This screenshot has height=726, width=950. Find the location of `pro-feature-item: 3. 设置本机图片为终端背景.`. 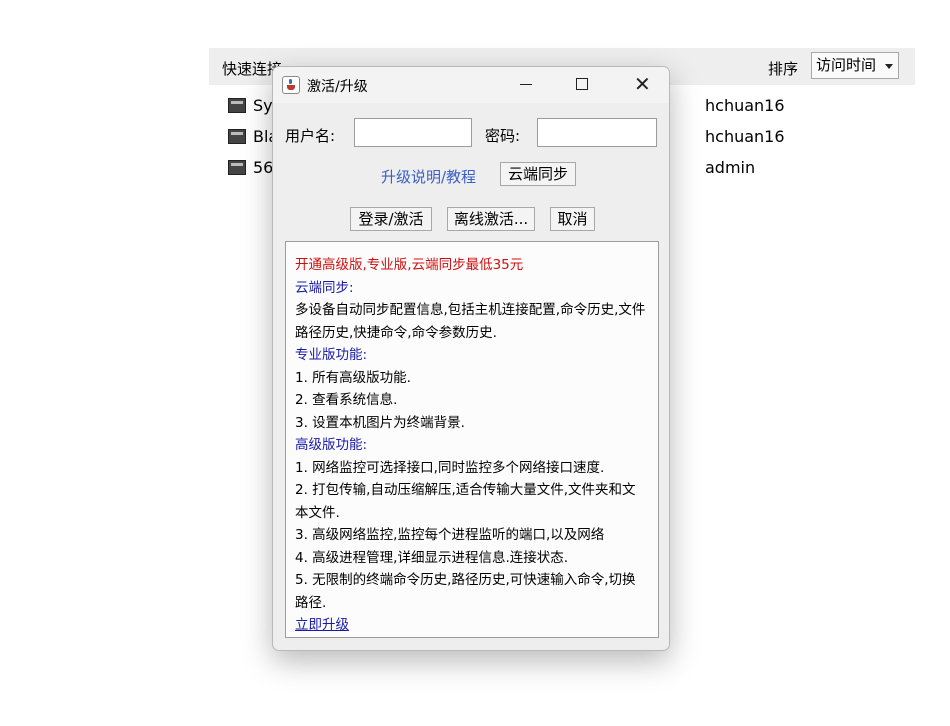

pro-feature-item: 3. 设置本机图片为终端背景. is located at coordinates (380, 422).